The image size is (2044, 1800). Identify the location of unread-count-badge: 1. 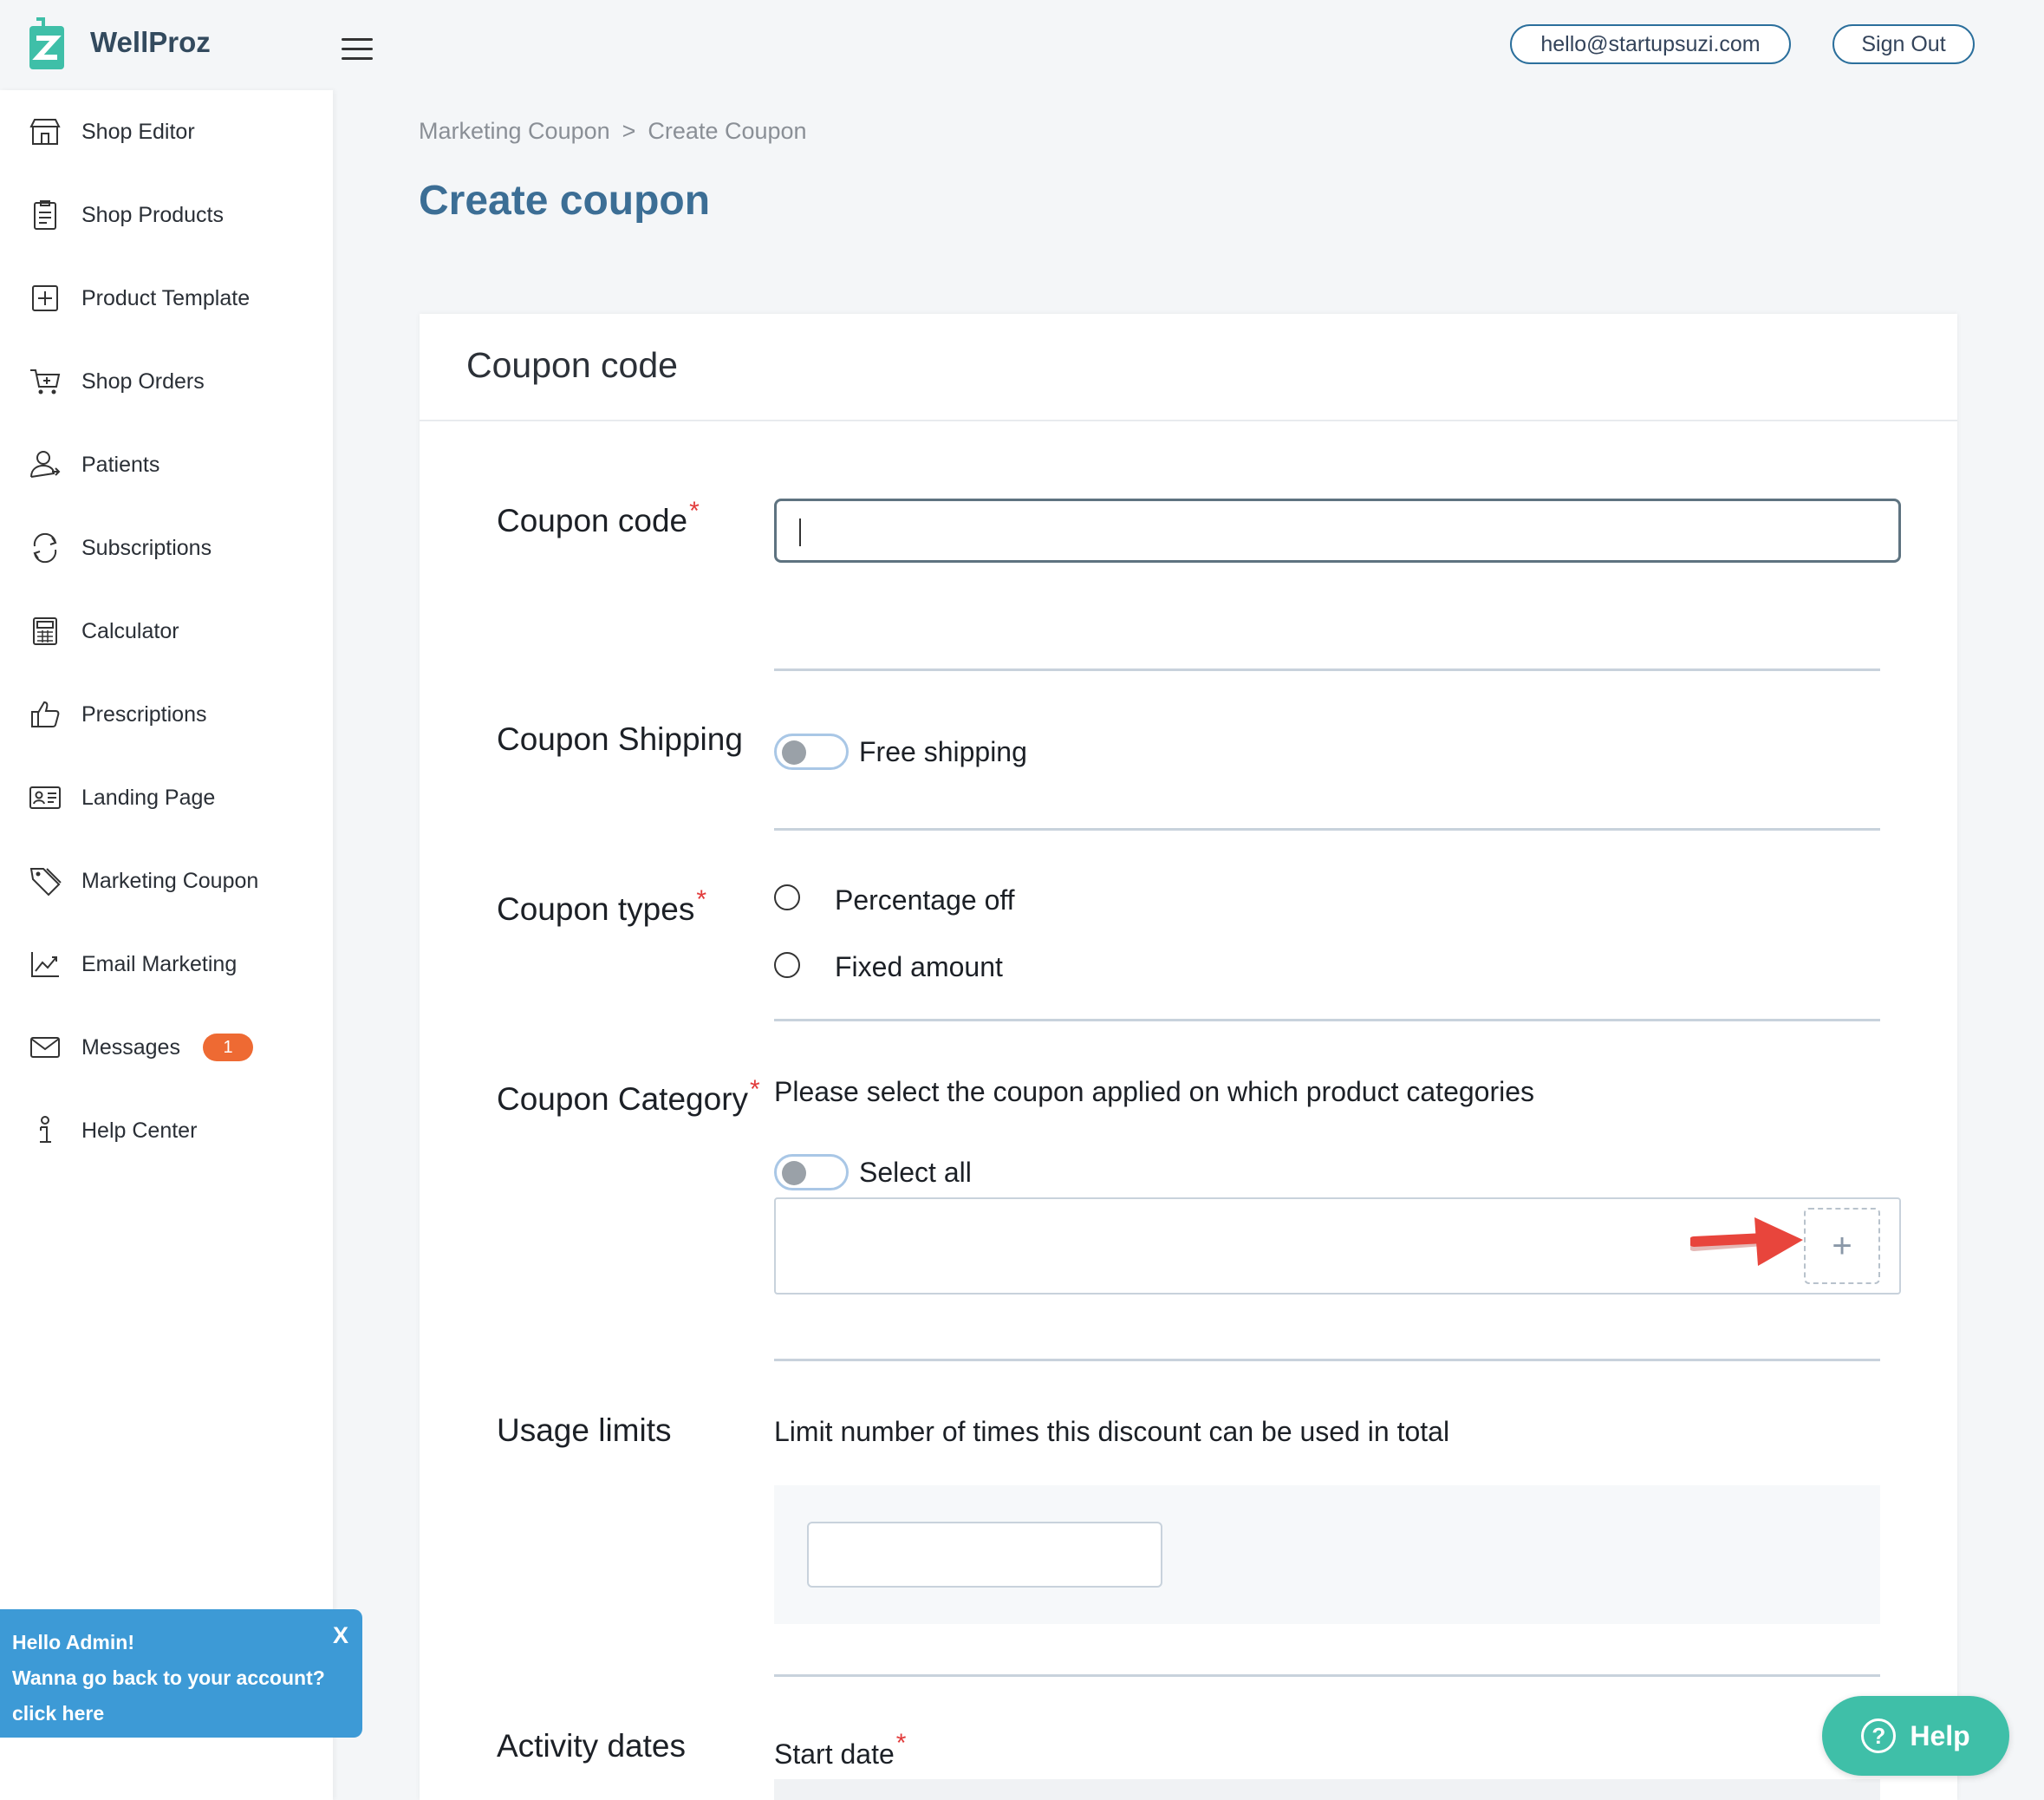
(228, 1047).